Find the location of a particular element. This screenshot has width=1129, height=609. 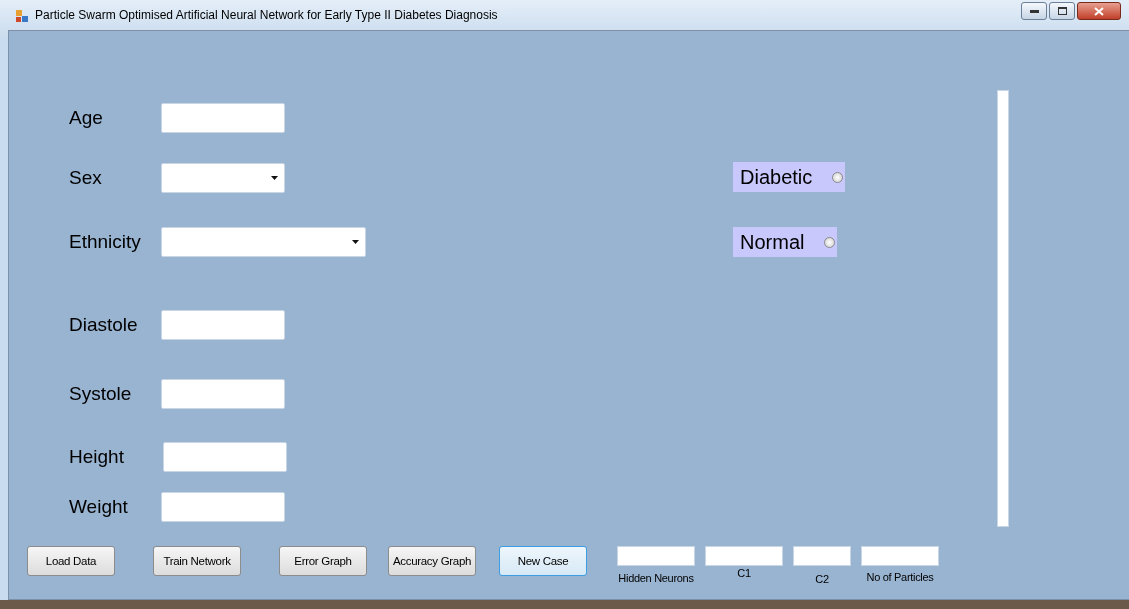

action-button: New Case is located at coordinates (543, 561).